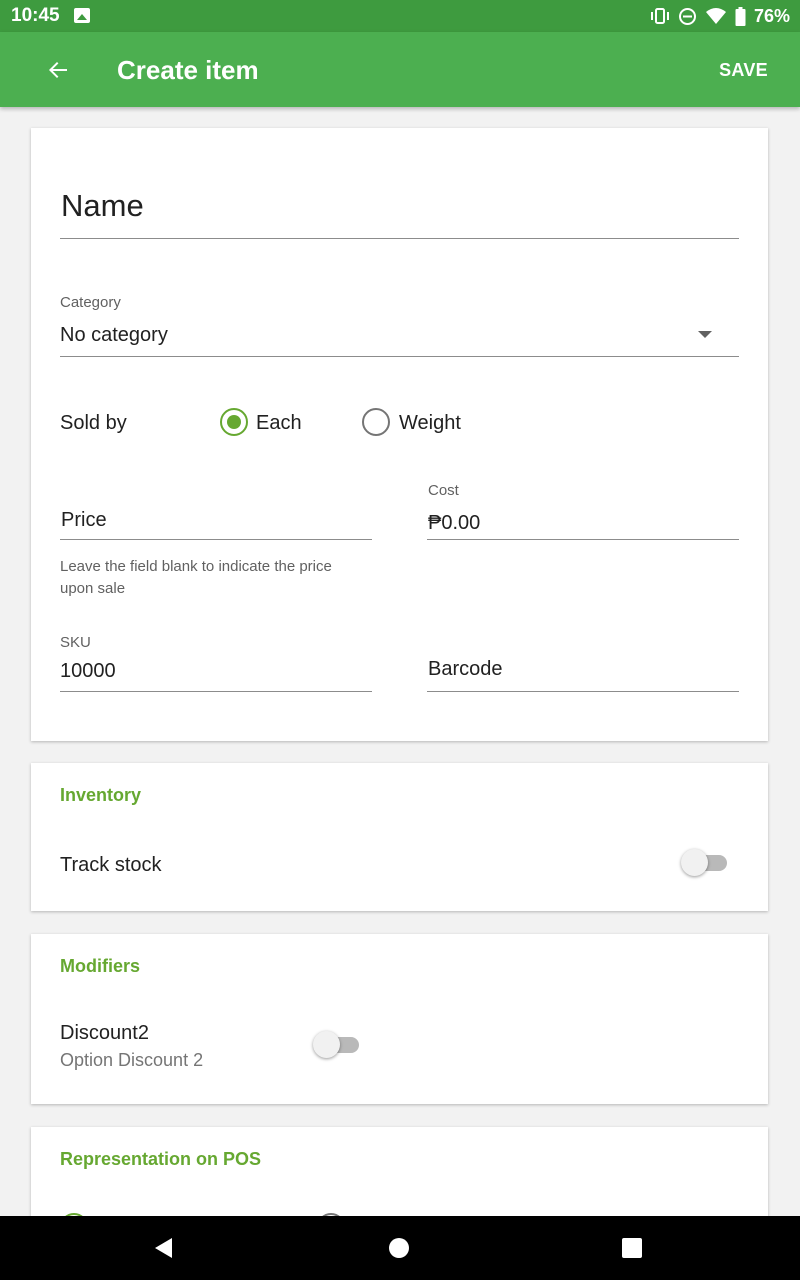 The height and width of the screenshot is (1280, 800). What do you see at coordinates (743, 70) in the screenshot?
I see `save-button: SAVE` at bounding box center [743, 70].